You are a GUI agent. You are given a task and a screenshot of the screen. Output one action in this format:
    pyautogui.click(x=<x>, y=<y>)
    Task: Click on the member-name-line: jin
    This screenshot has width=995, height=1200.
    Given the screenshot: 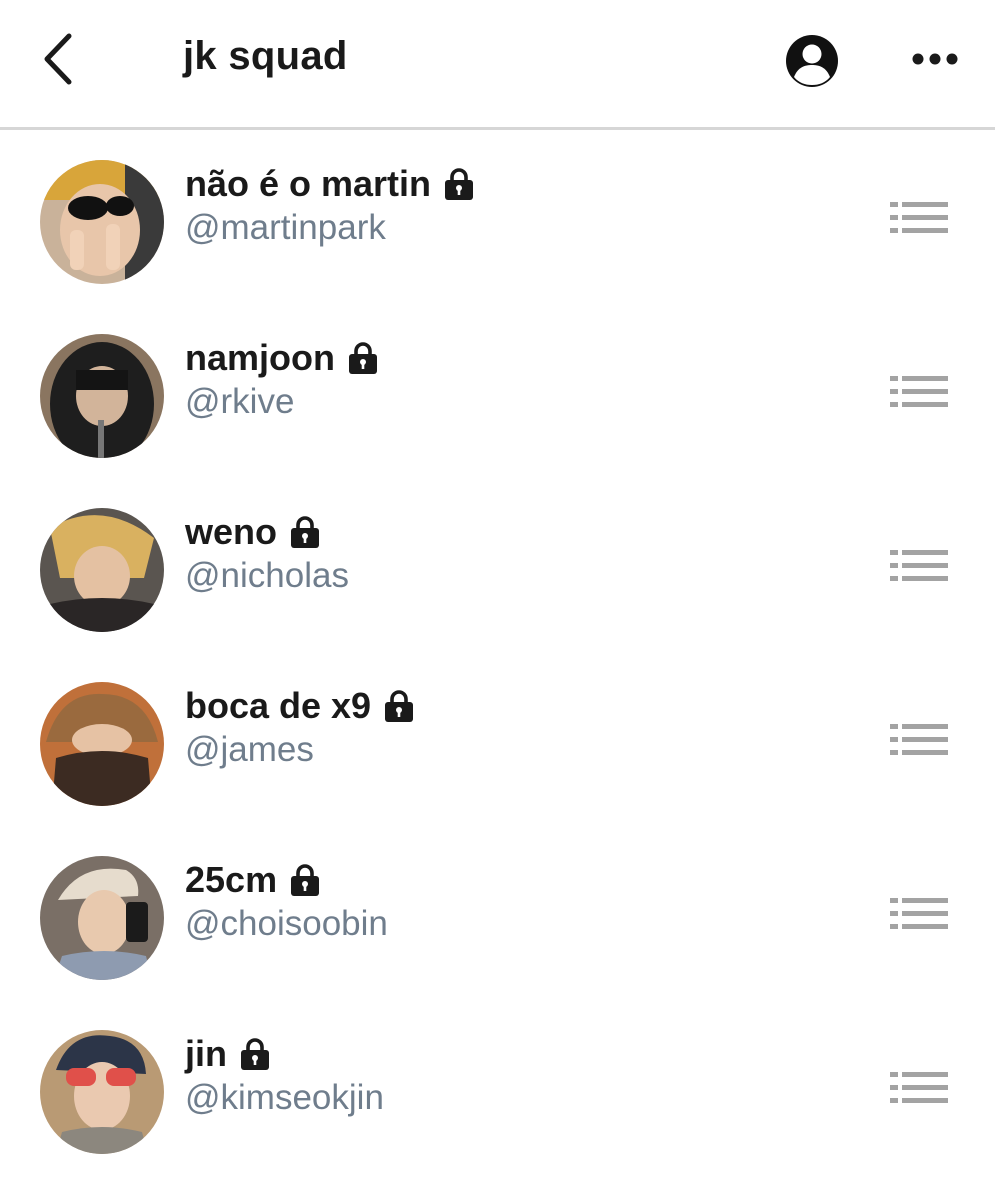 What is the action you would take?
    pyautogui.click(x=229, y=1054)
    